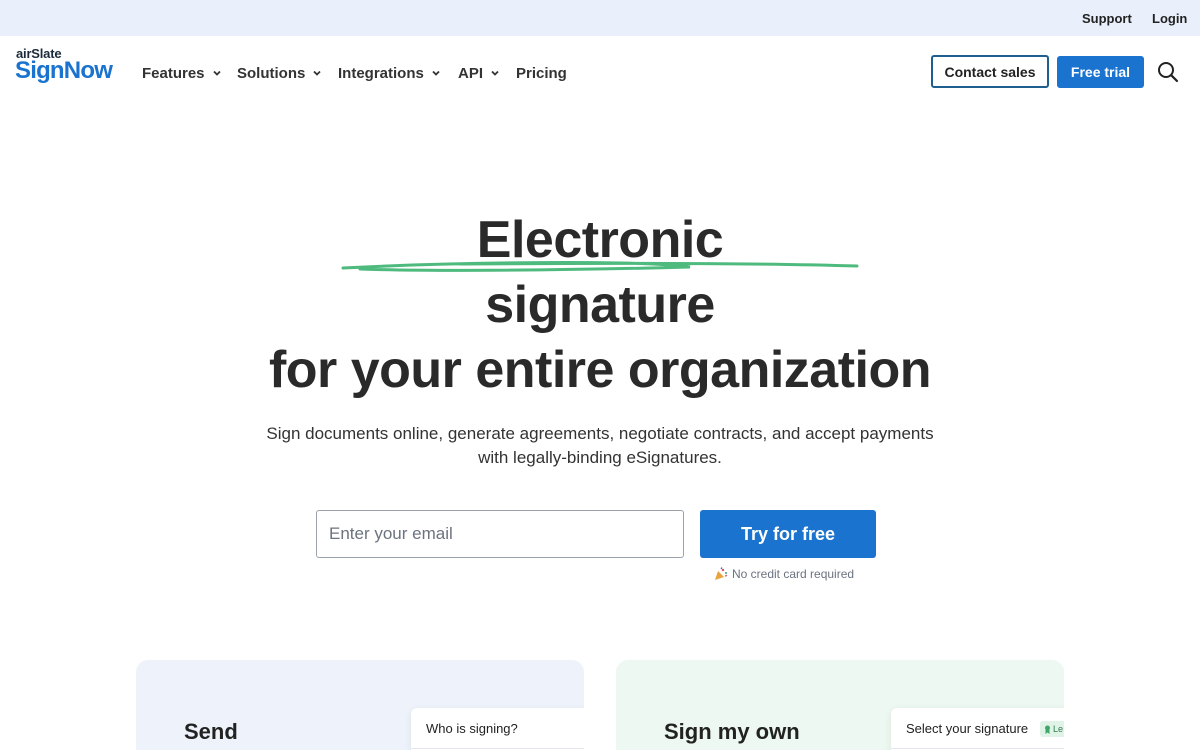  What do you see at coordinates (1107, 18) in the screenshot?
I see `support-link: Support` at bounding box center [1107, 18].